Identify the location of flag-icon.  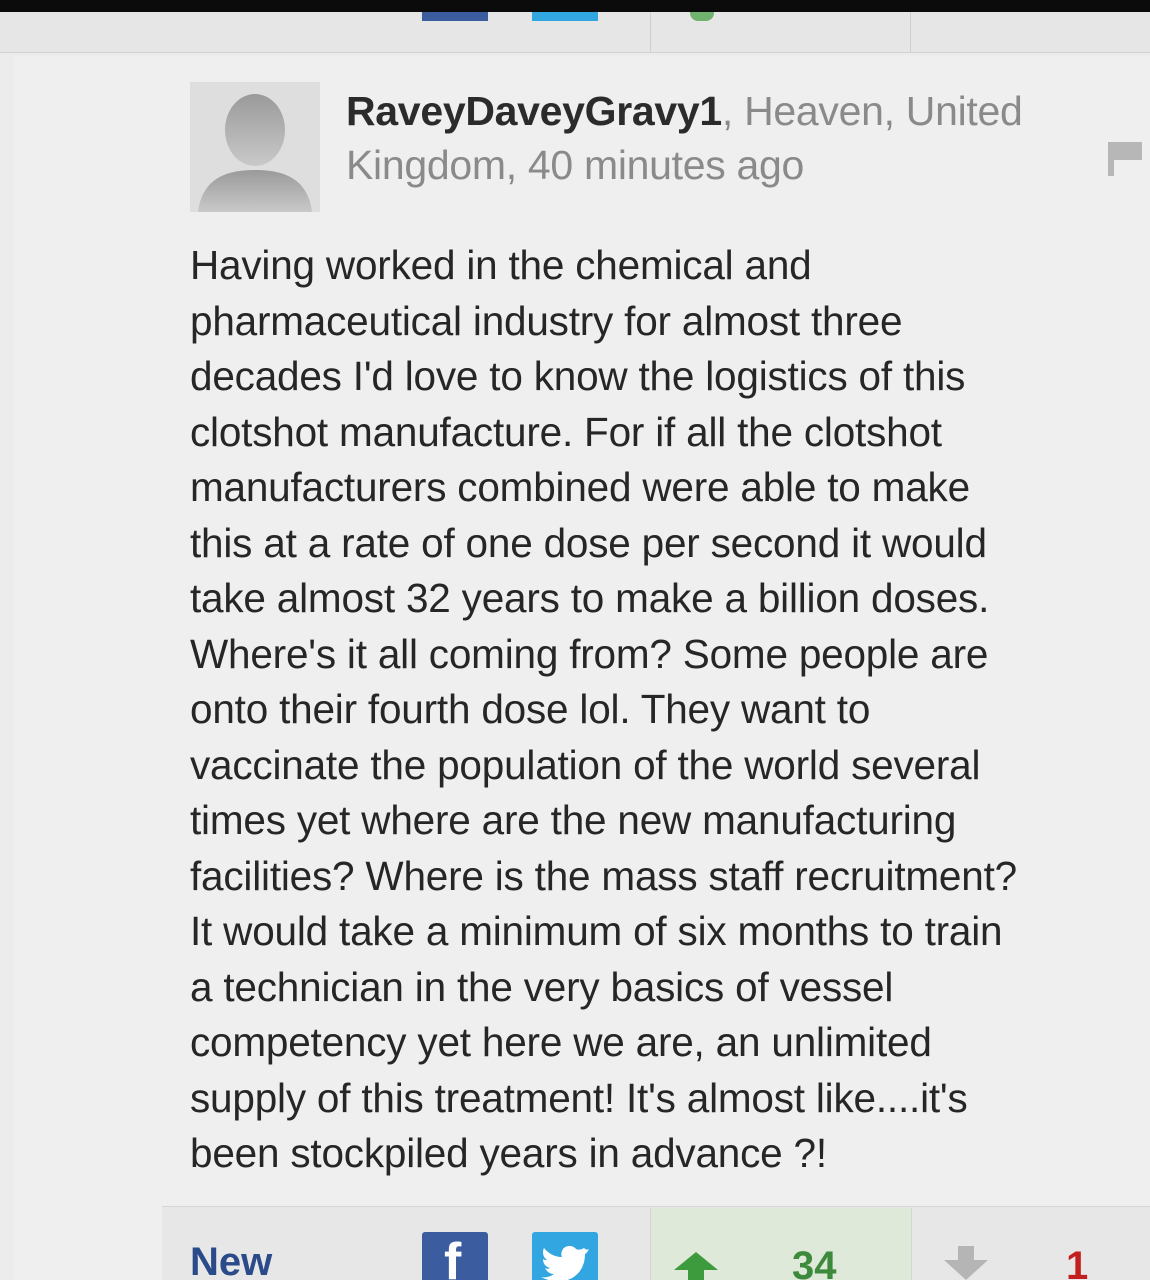
(1126, 160).